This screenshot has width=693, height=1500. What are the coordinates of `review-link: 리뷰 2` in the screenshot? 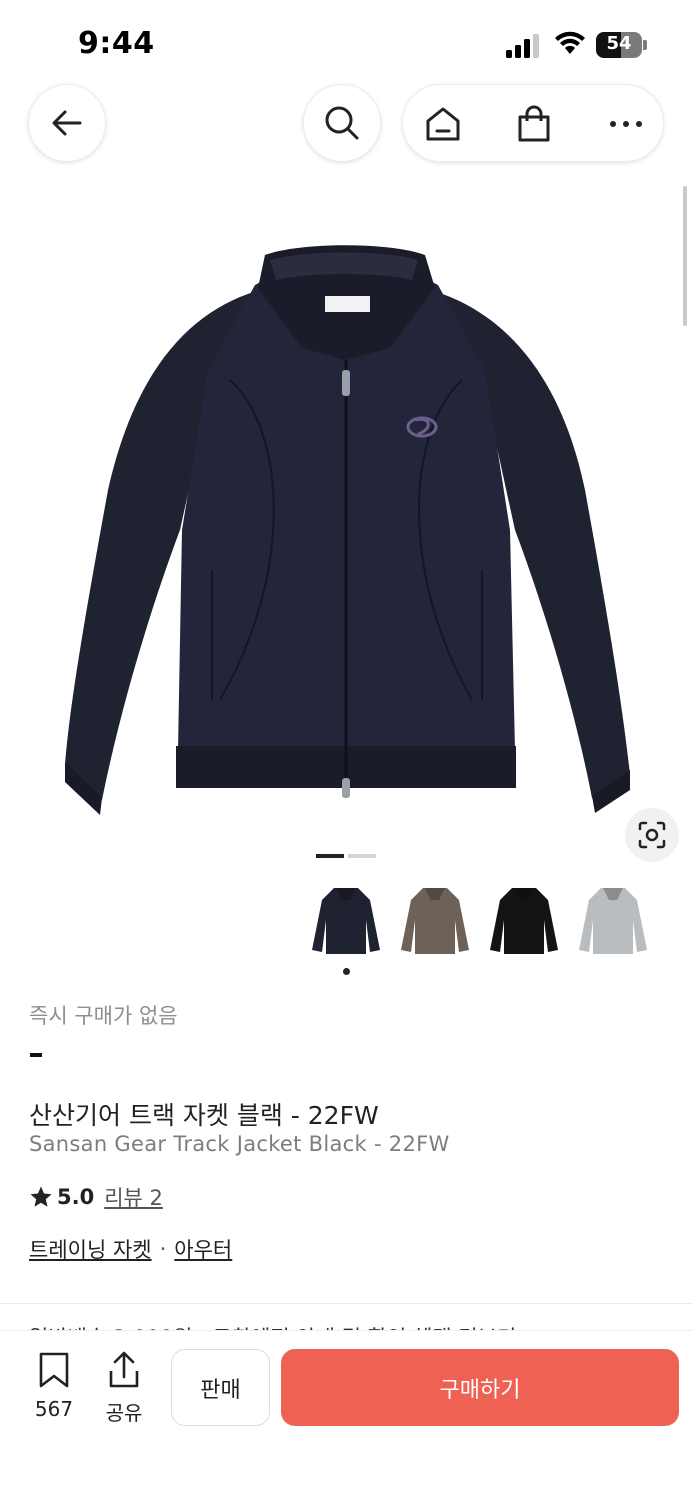 It's located at (133, 1197).